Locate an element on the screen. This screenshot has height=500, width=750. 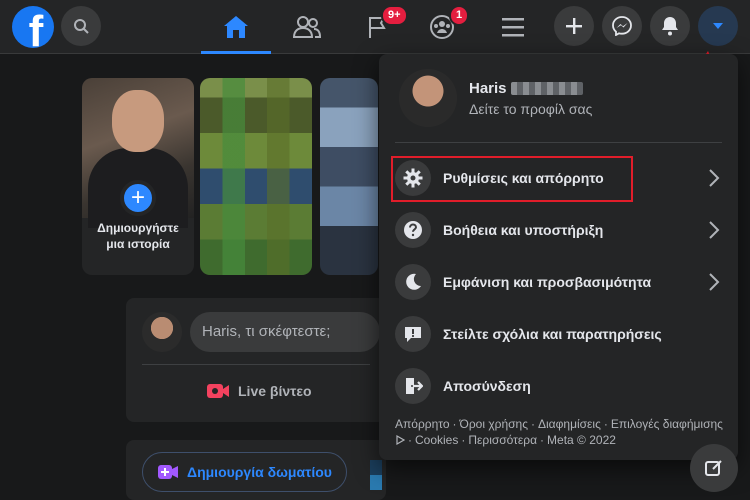
menu-item-help-support: Βοήθεια και υποστήριξη is located at coordinates (558, 230).